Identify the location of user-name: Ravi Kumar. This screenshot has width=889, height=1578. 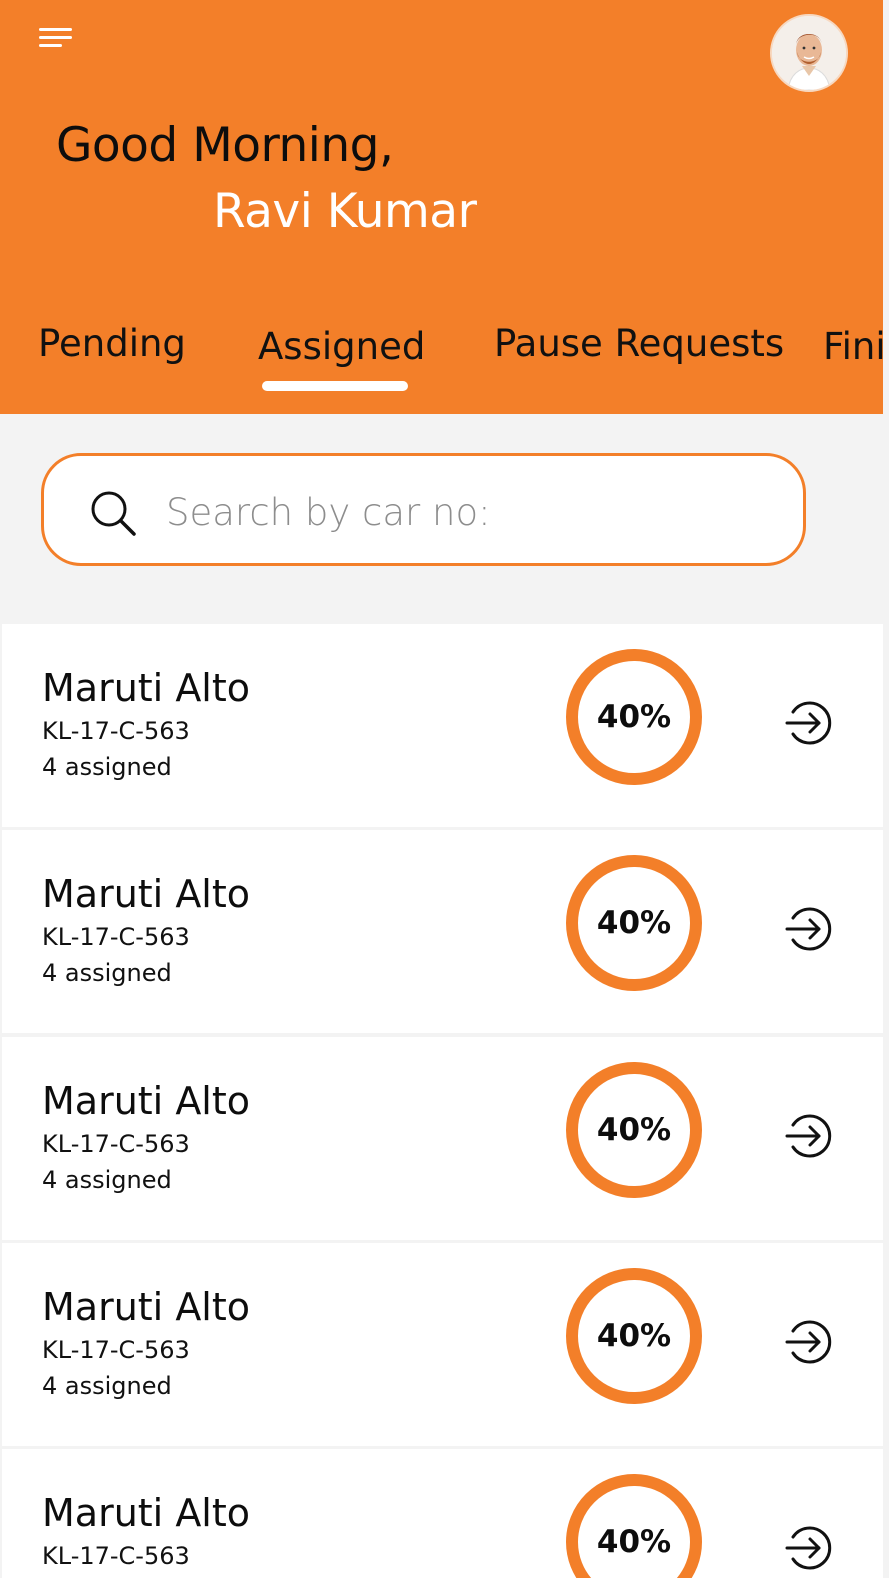
(345, 211).